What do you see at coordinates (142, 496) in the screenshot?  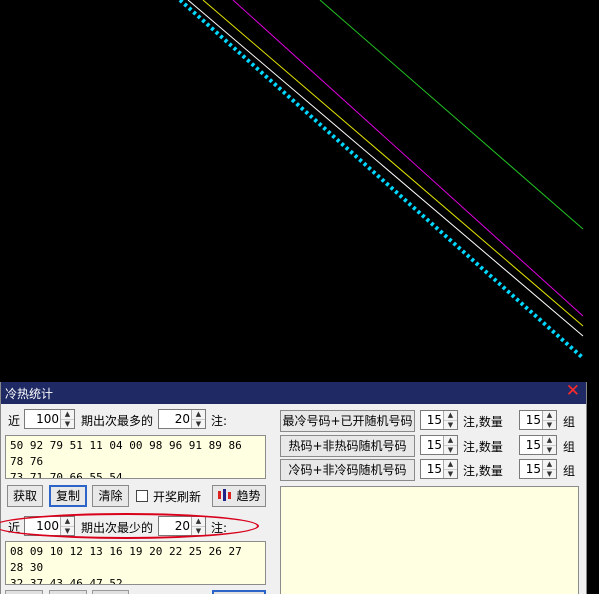 I see `draw-refresh-checkbox` at bounding box center [142, 496].